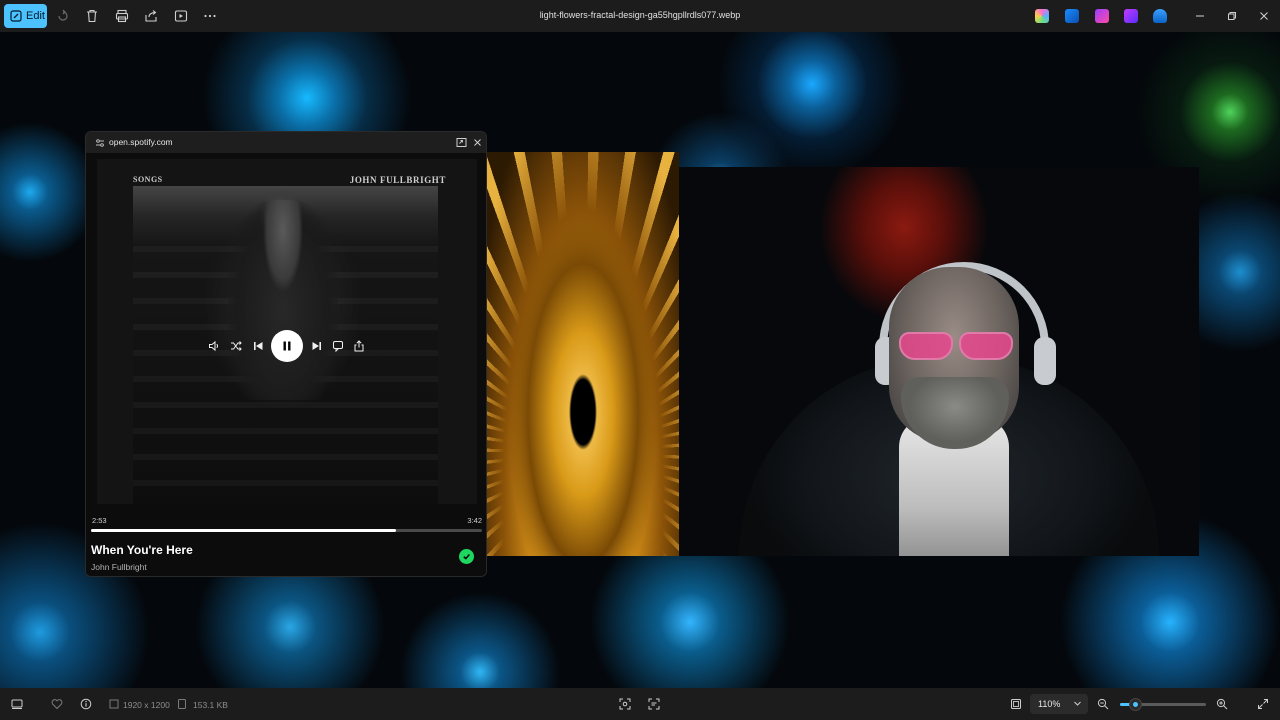  Describe the element at coordinates (182, 704) in the screenshot. I see `file-size-icon` at that location.